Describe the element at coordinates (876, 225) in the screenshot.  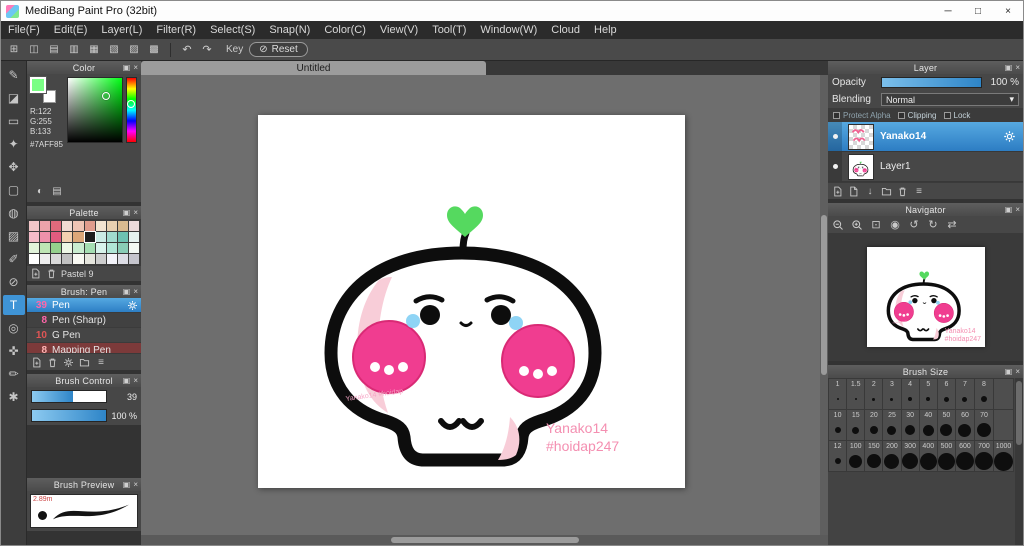
I see `fit-window-icon: ⊡` at that location.